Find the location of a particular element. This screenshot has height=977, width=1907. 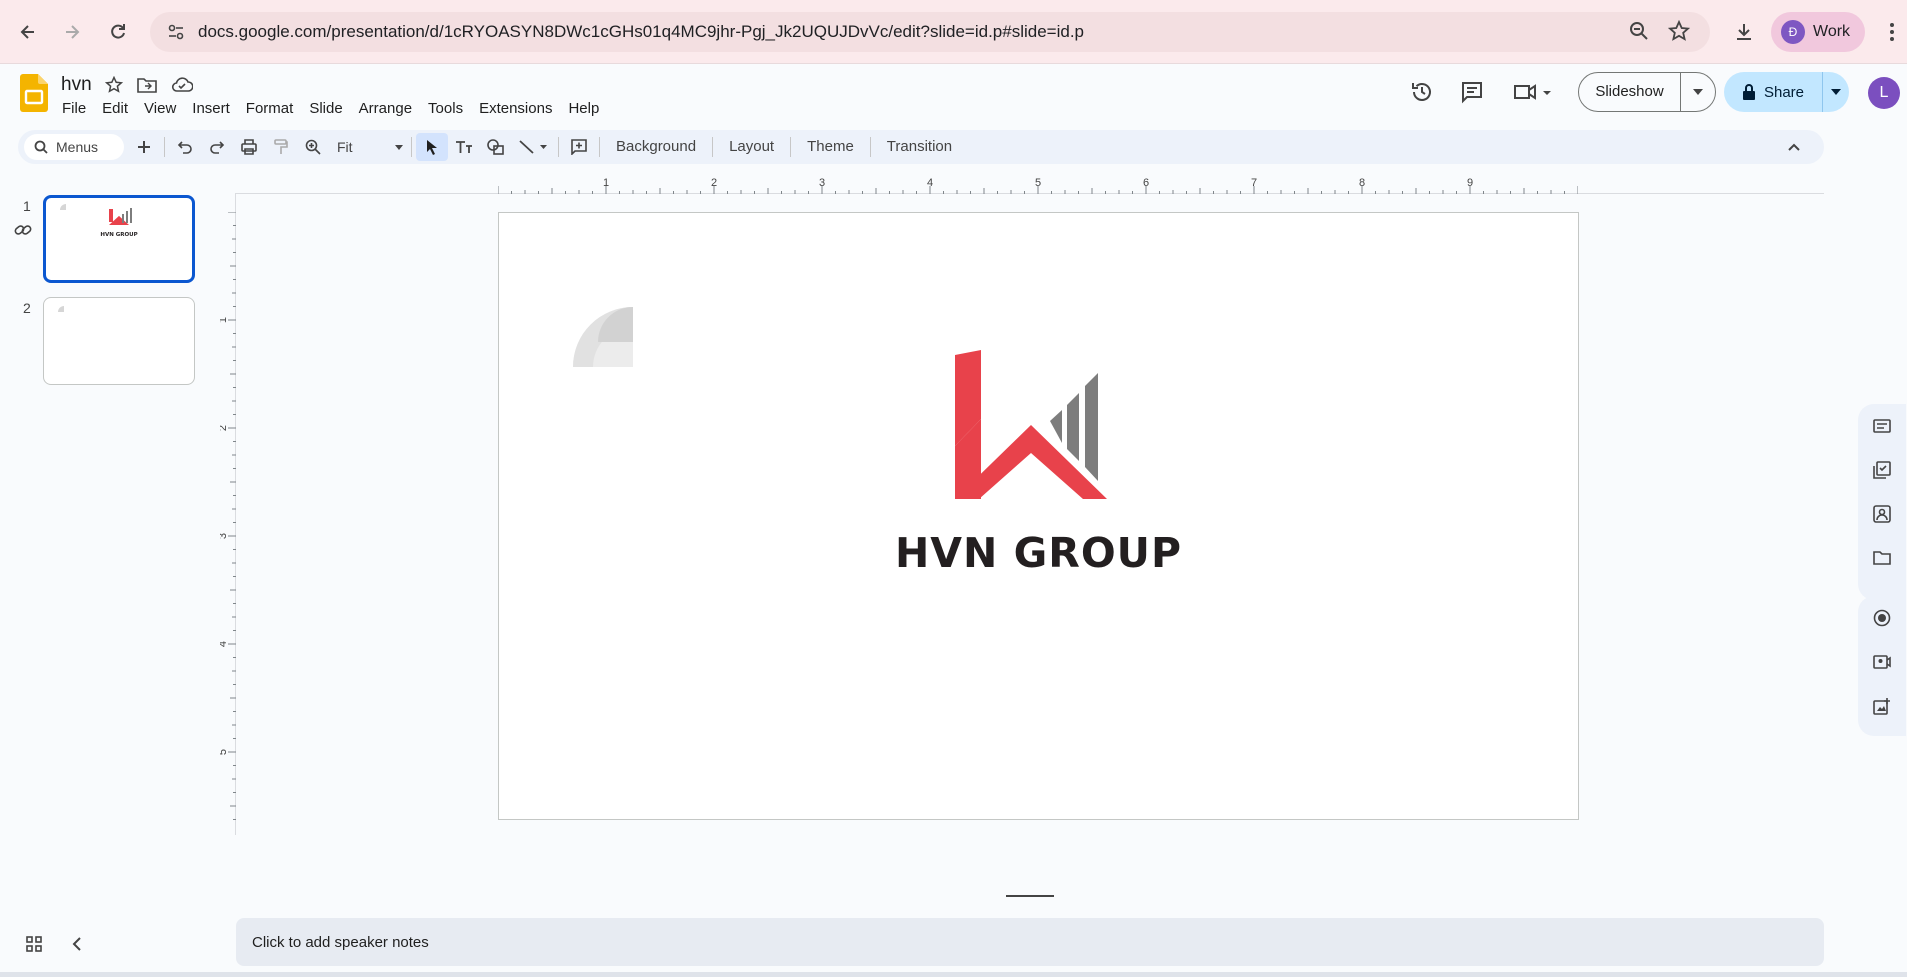

version-history-icon is located at coordinates (1422, 94).